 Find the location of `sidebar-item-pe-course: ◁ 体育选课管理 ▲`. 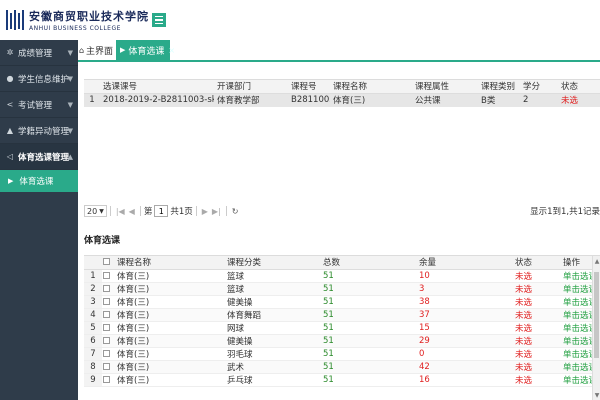

sidebar-item-pe-course: ◁ 体育选课管理 ▲ is located at coordinates (39, 157).